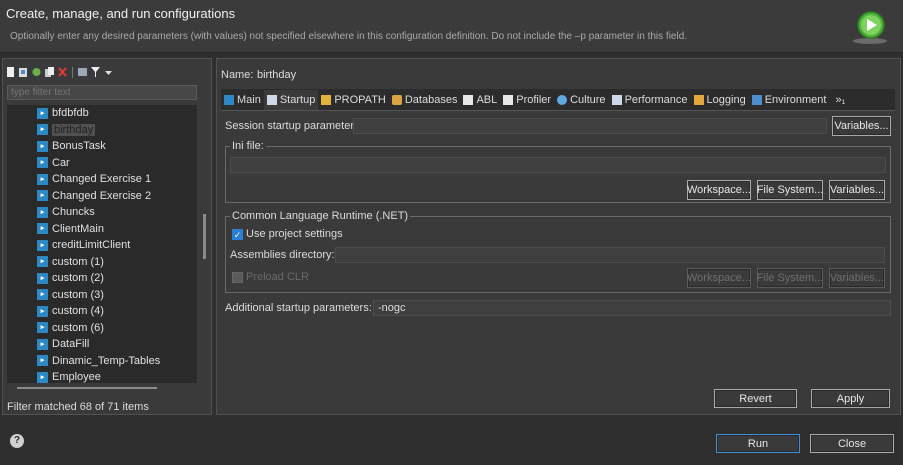 This screenshot has width=903, height=465. I want to click on tree-horizontal-scrollbar, so click(87, 388).